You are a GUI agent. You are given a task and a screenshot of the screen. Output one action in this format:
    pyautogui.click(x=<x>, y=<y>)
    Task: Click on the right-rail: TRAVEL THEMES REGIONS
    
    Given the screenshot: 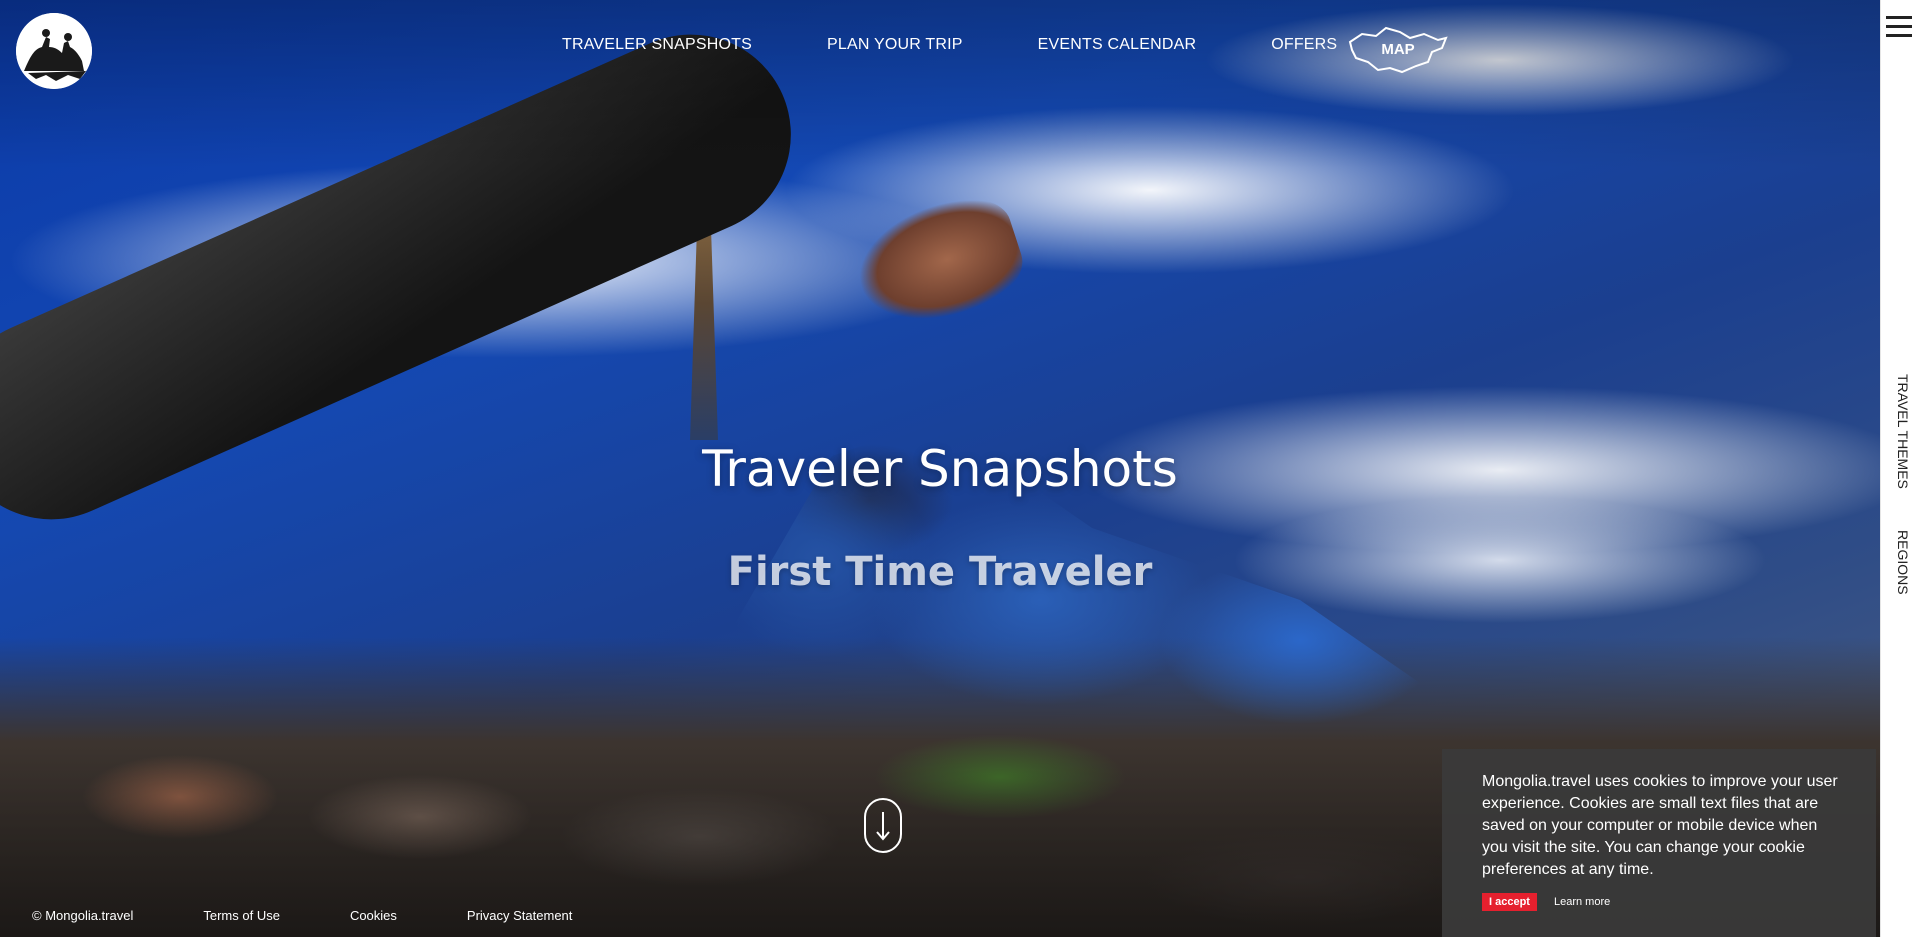 What is the action you would take?
    pyautogui.click(x=1900, y=468)
    